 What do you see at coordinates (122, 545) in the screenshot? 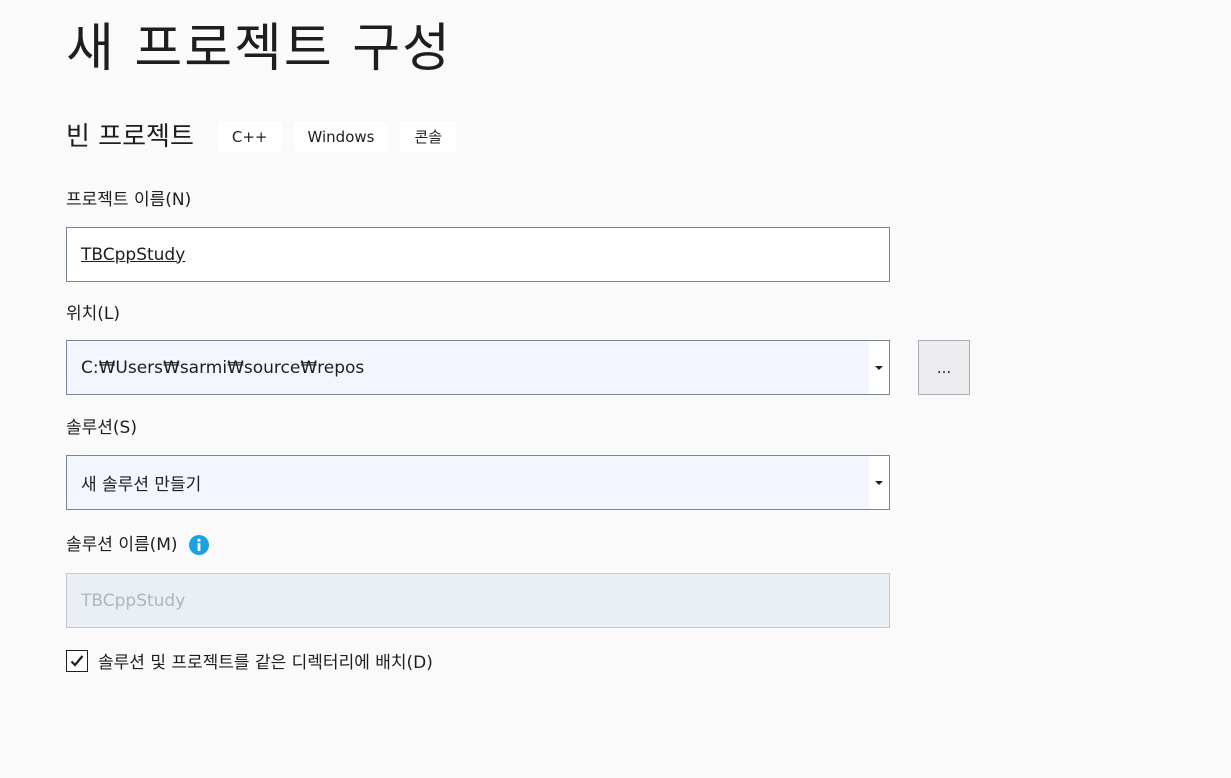
I see `solution-name-label: 솔루션 이름(M)` at bounding box center [122, 545].